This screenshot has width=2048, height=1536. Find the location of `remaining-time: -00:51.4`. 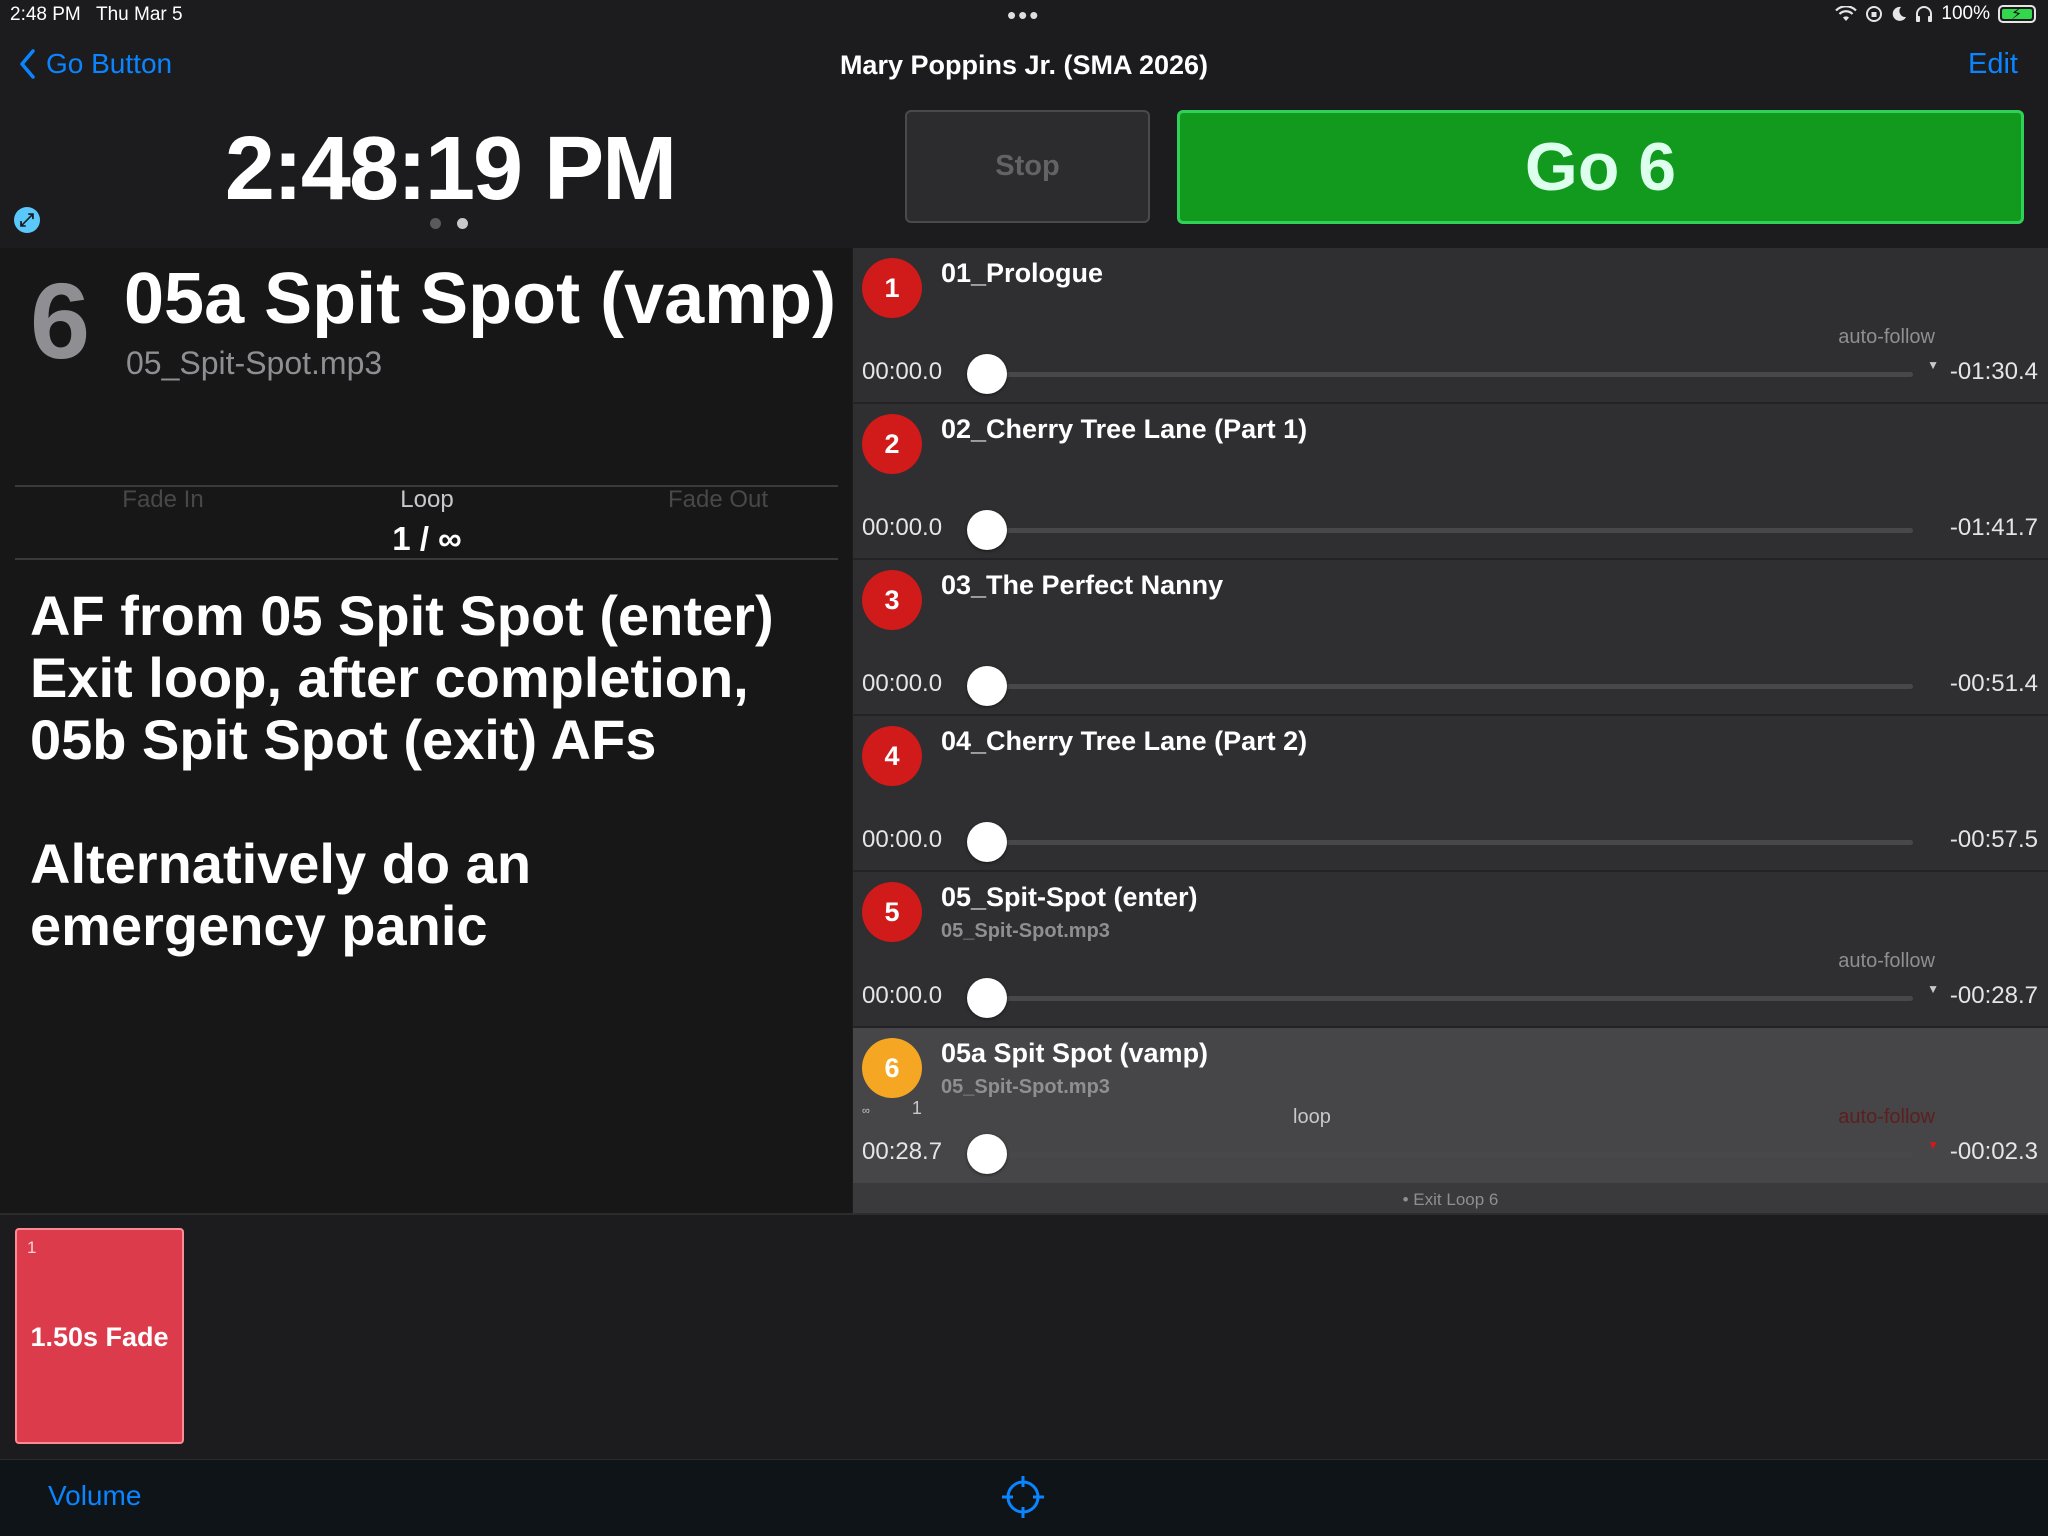

remaining-time: -00:51.4 is located at coordinates (1993, 683).